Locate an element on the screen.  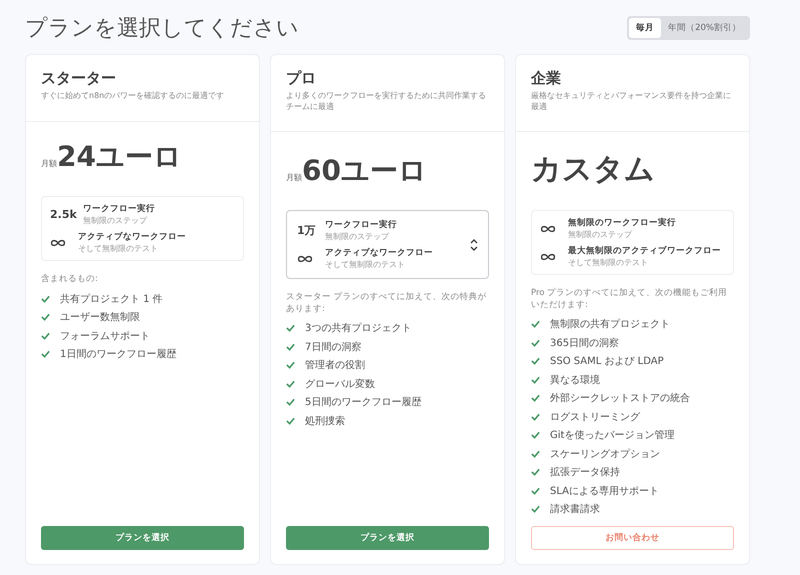
feature-text: 365日間の洞察 is located at coordinates (585, 343).